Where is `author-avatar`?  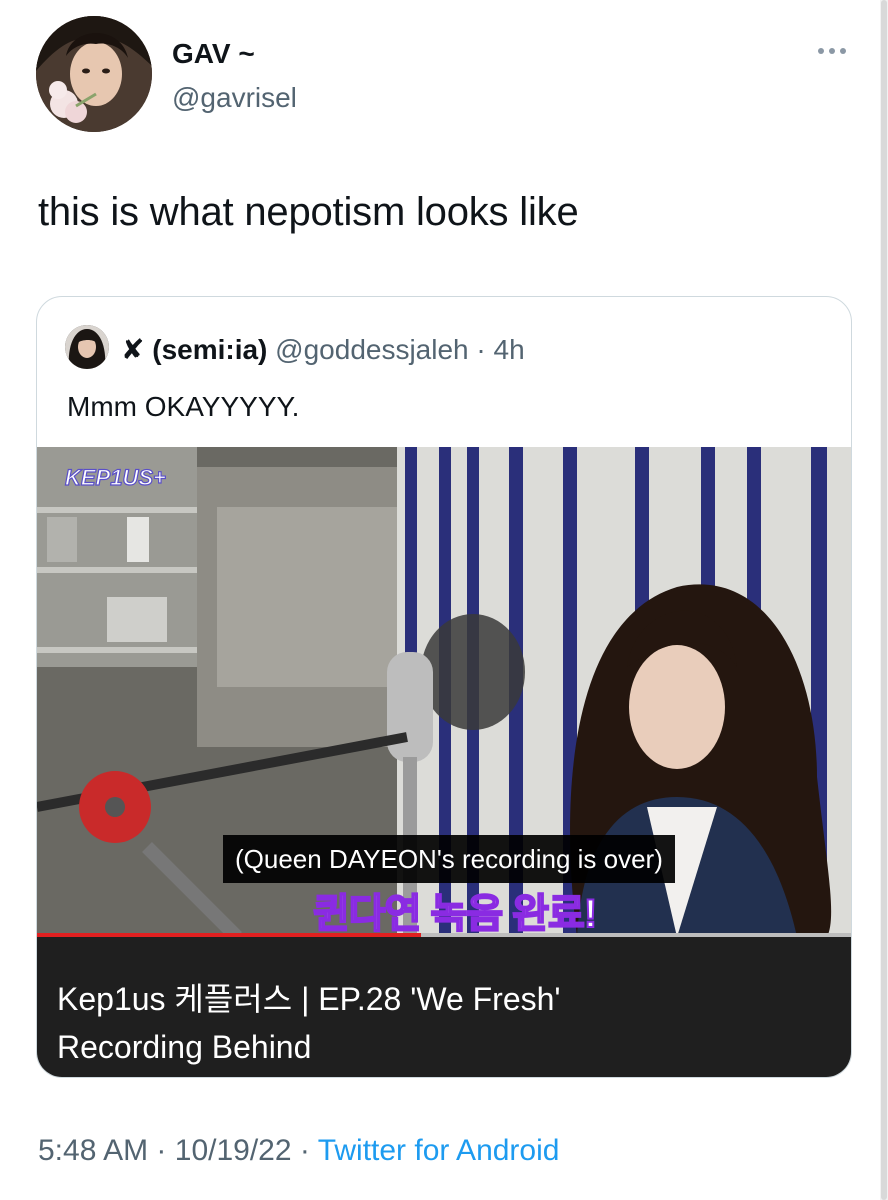 author-avatar is located at coordinates (94, 74).